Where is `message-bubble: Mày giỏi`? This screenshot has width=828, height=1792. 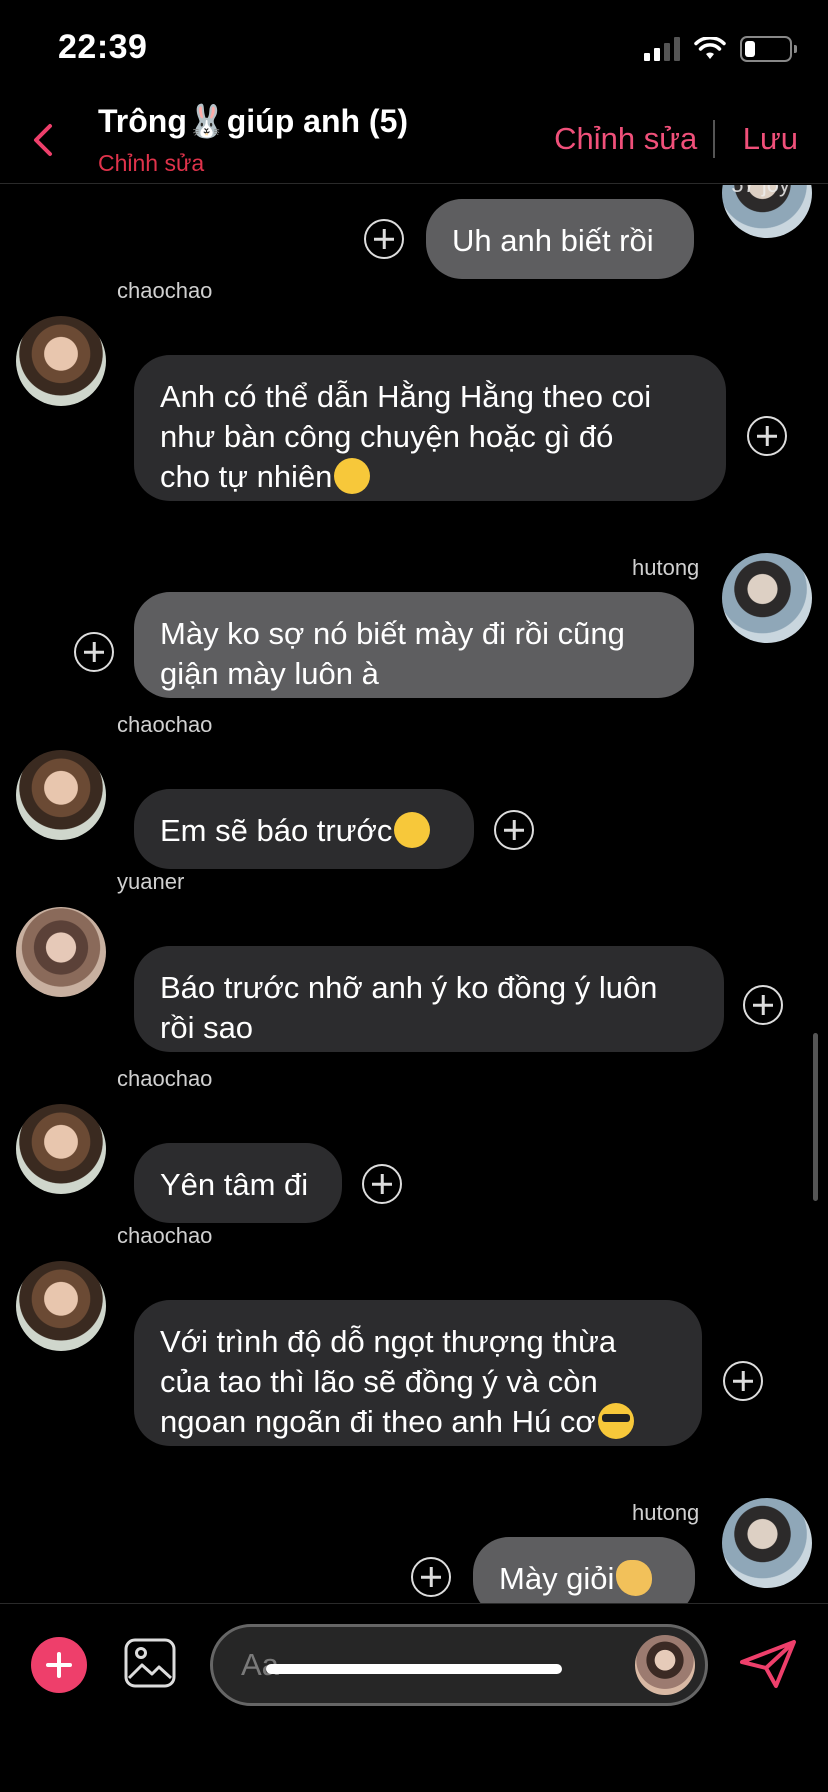 message-bubble: Mày giỏi is located at coordinates (584, 1570).